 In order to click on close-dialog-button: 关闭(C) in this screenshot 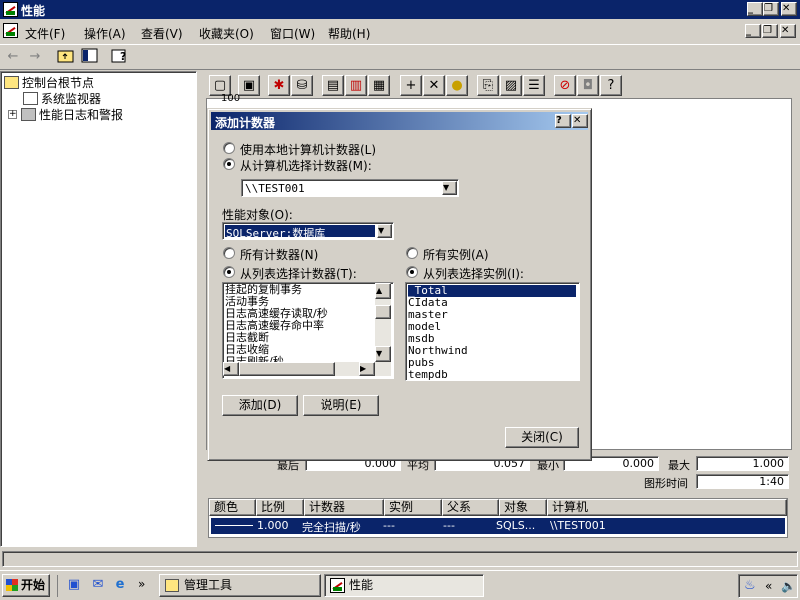, I will do `click(542, 437)`.